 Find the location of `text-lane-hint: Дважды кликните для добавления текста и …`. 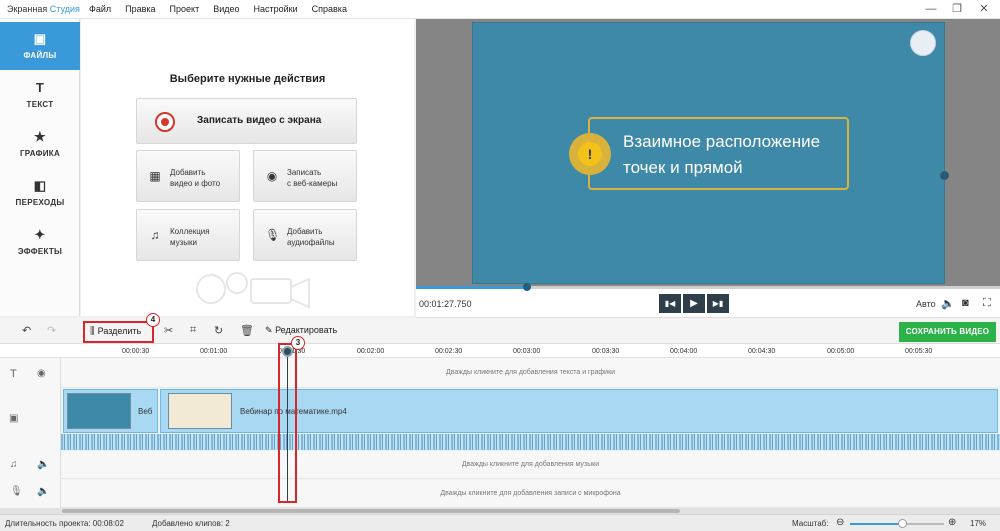

text-lane-hint: Дважды кликните для добавления текста и … is located at coordinates (530, 372).